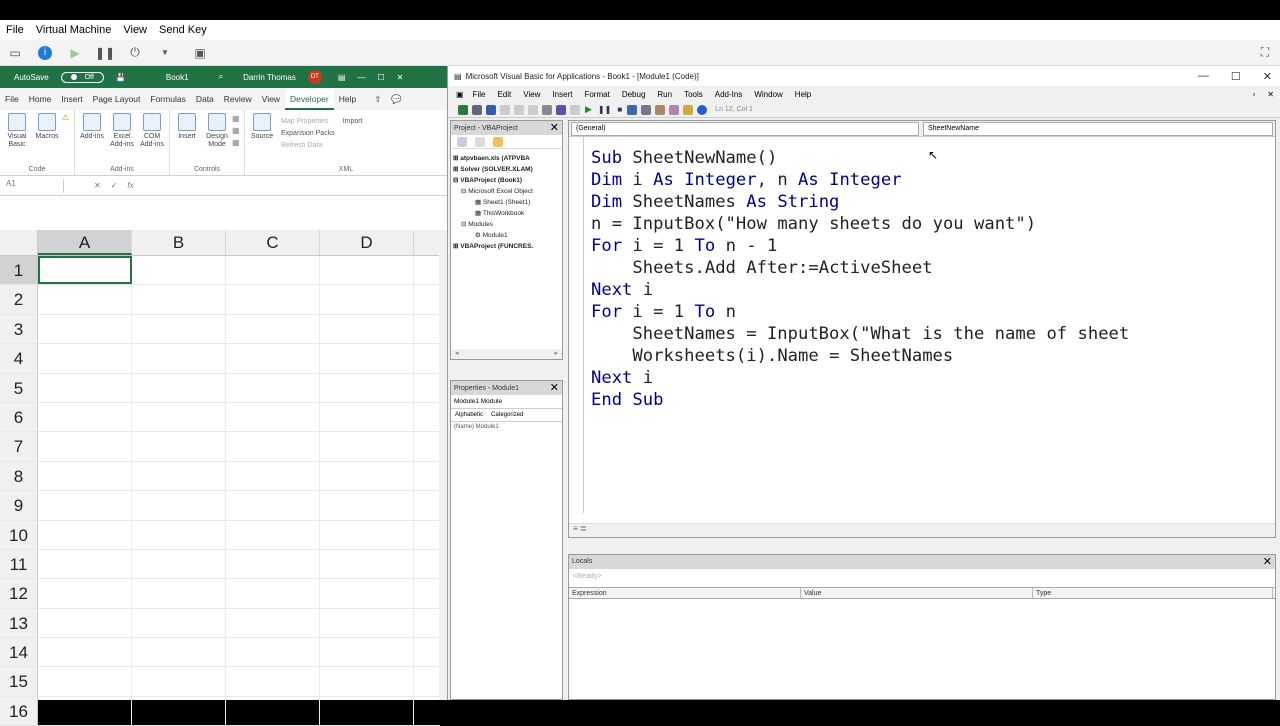  I want to click on source-button: Source, so click(262, 134).